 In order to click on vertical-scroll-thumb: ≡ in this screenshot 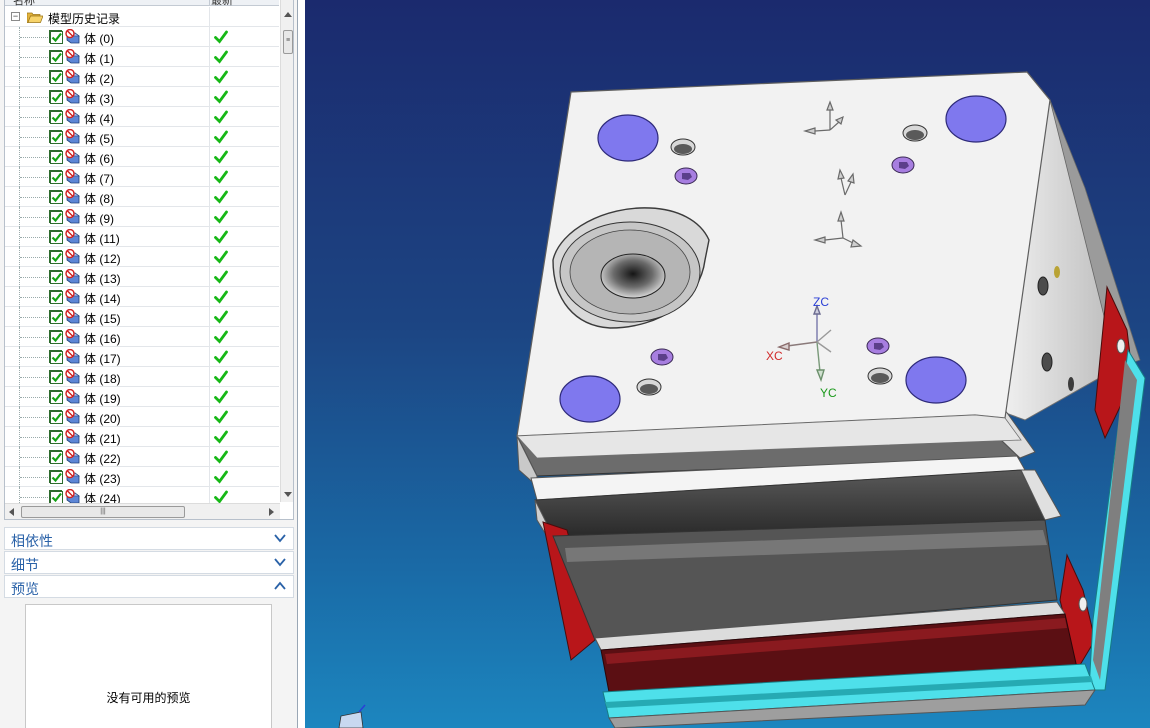, I will do `click(288, 42)`.